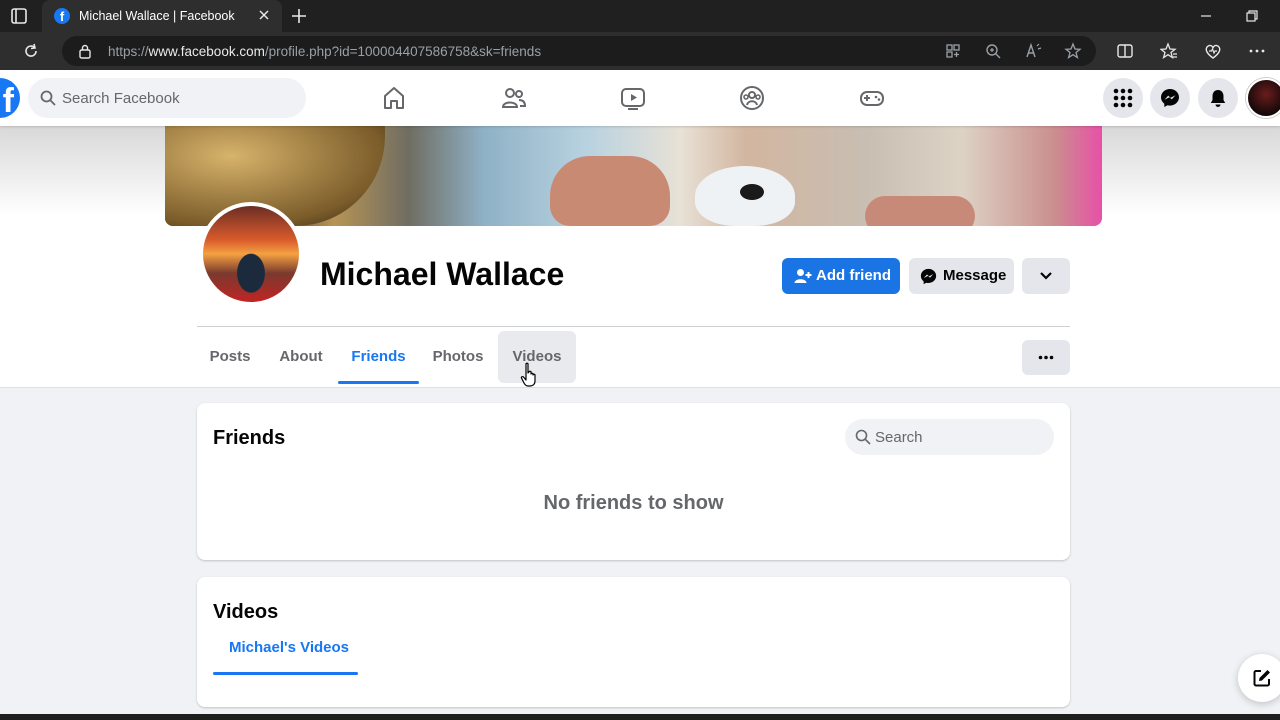  What do you see at coordinates (289, 647) in the screenshot?
I see `tab-michaels-videos-label: Michael's Videos` at bounding box center [289, 647].